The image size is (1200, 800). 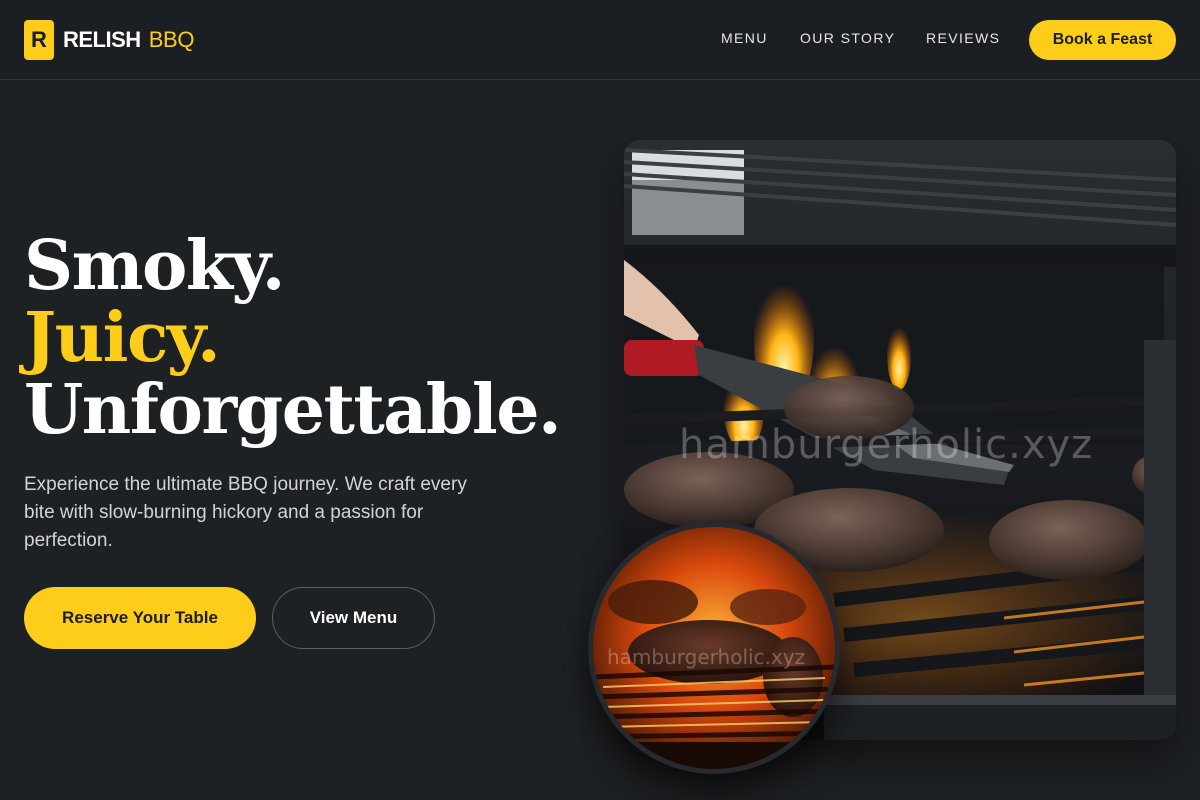 I want to click on flame-grilled-meat-illustration, so click(x=714, y=648).